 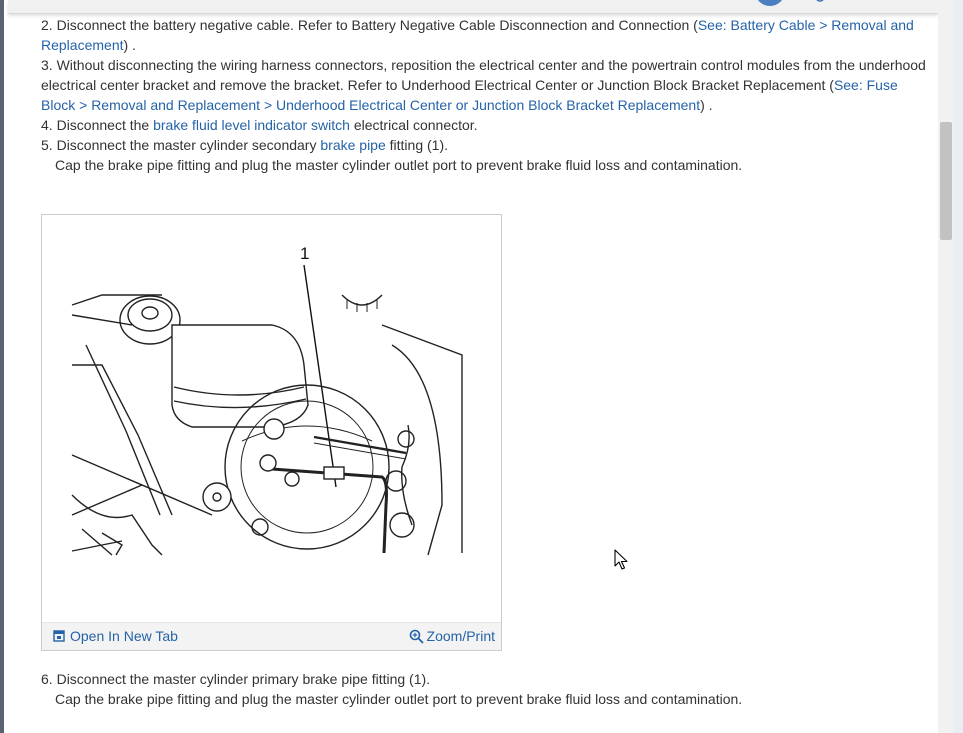 I want to click on step-text-end: electrical connector., so click(x=413, y=125).